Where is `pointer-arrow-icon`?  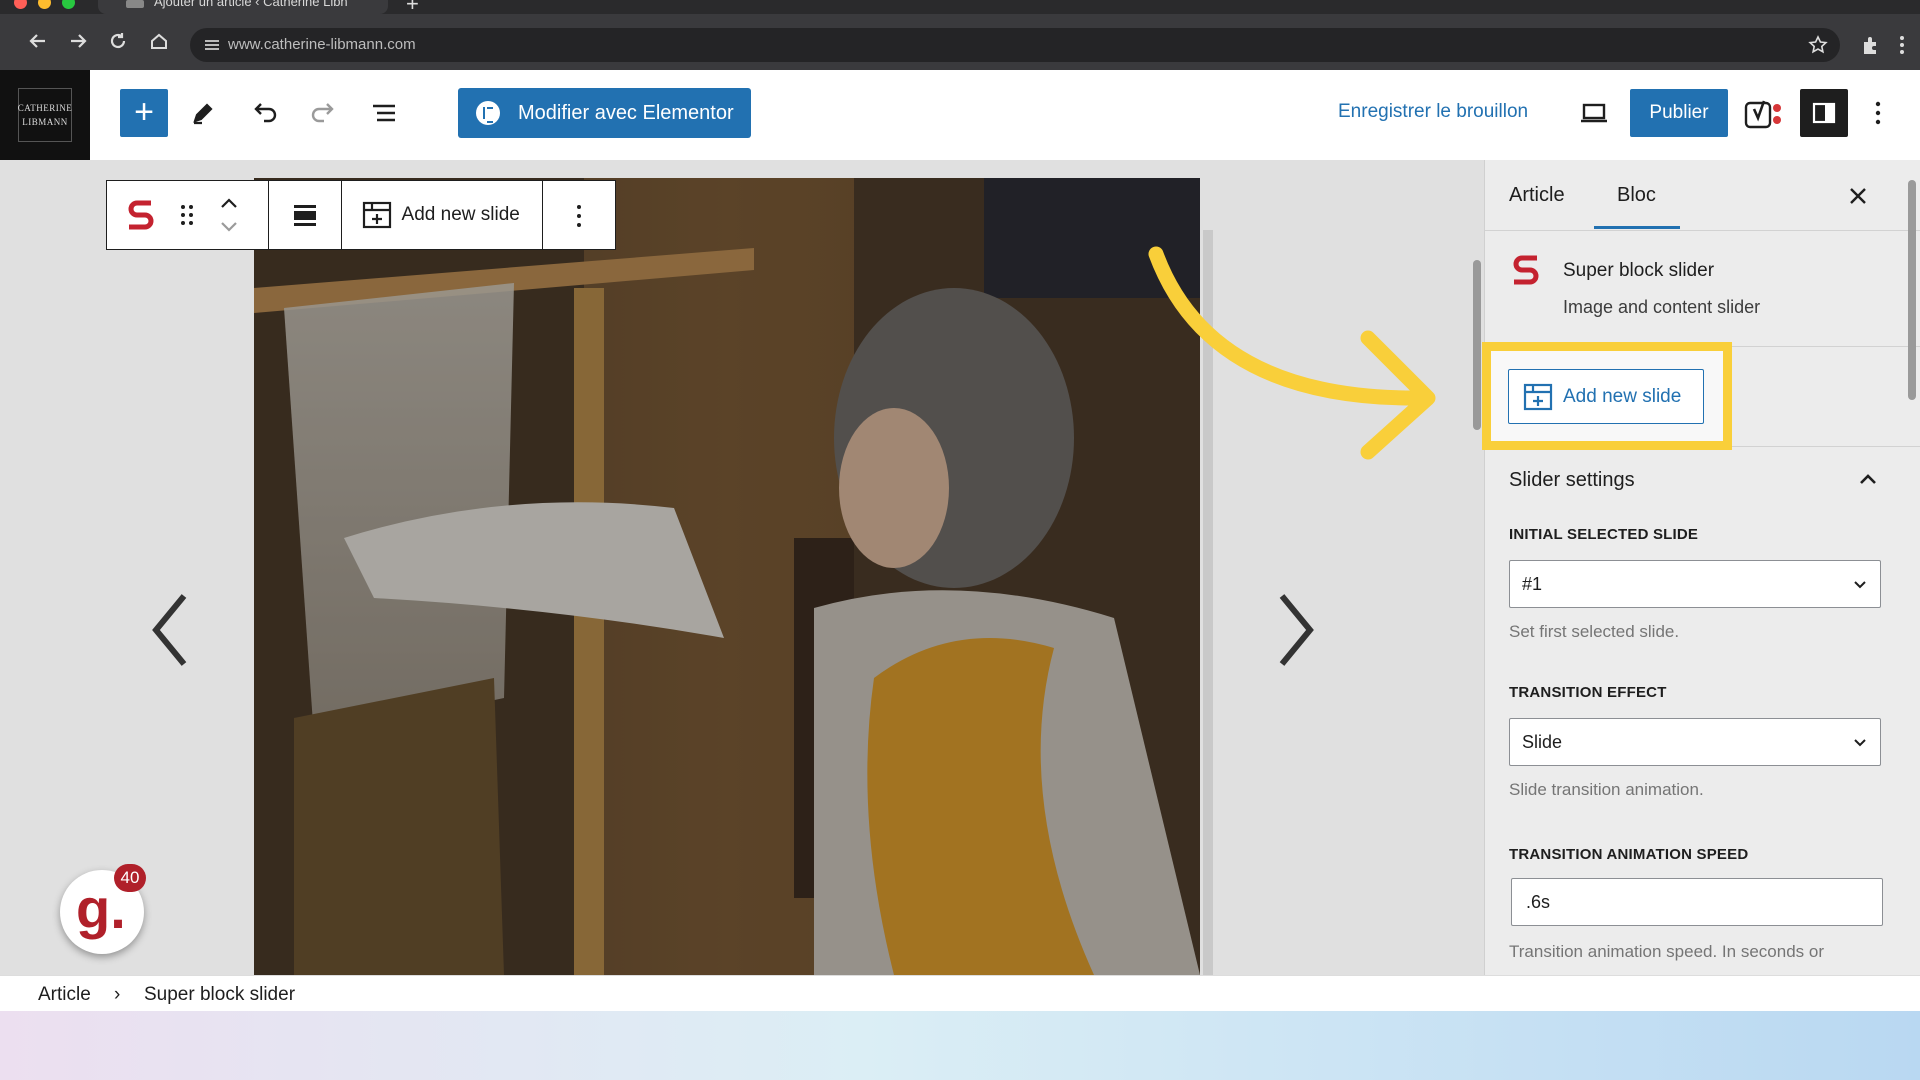
pointer-arrow-icon is located at coordinates (1292, 353).